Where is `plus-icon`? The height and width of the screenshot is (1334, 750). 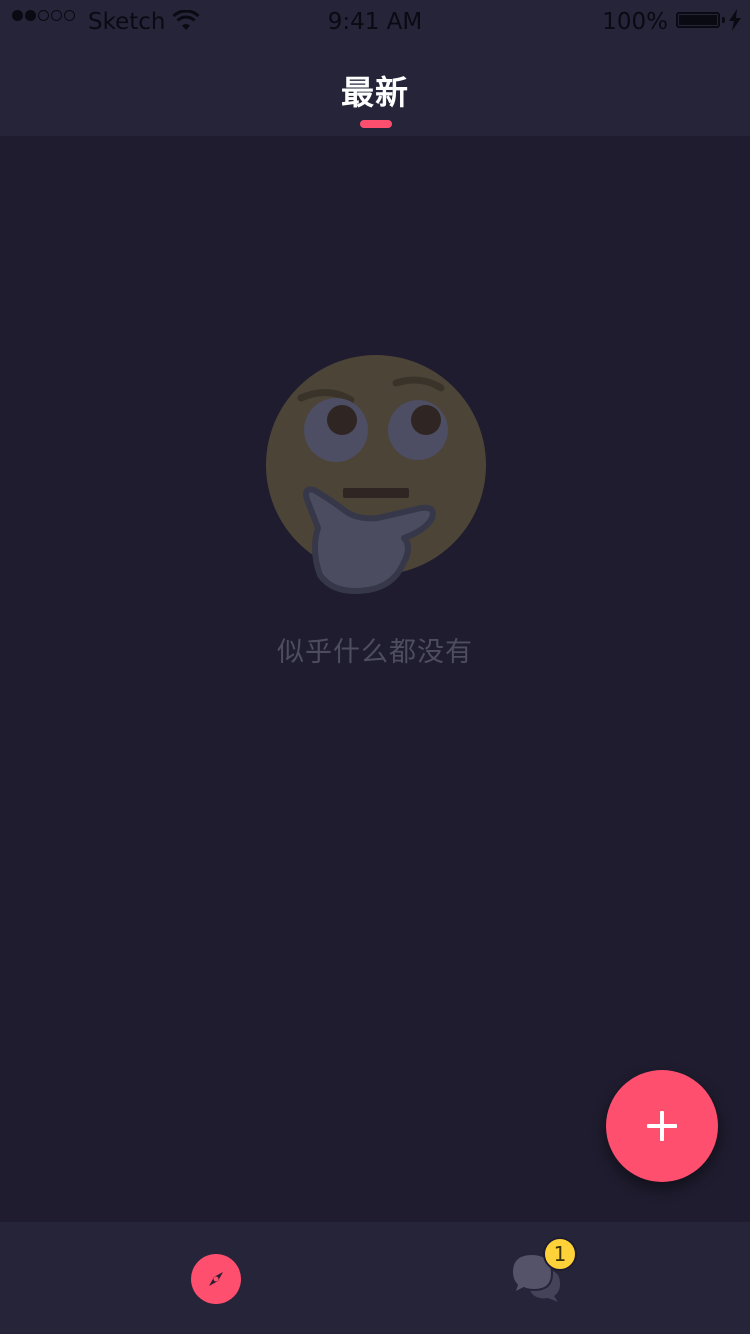
plus-icon is located at coordinates (662, 1126).